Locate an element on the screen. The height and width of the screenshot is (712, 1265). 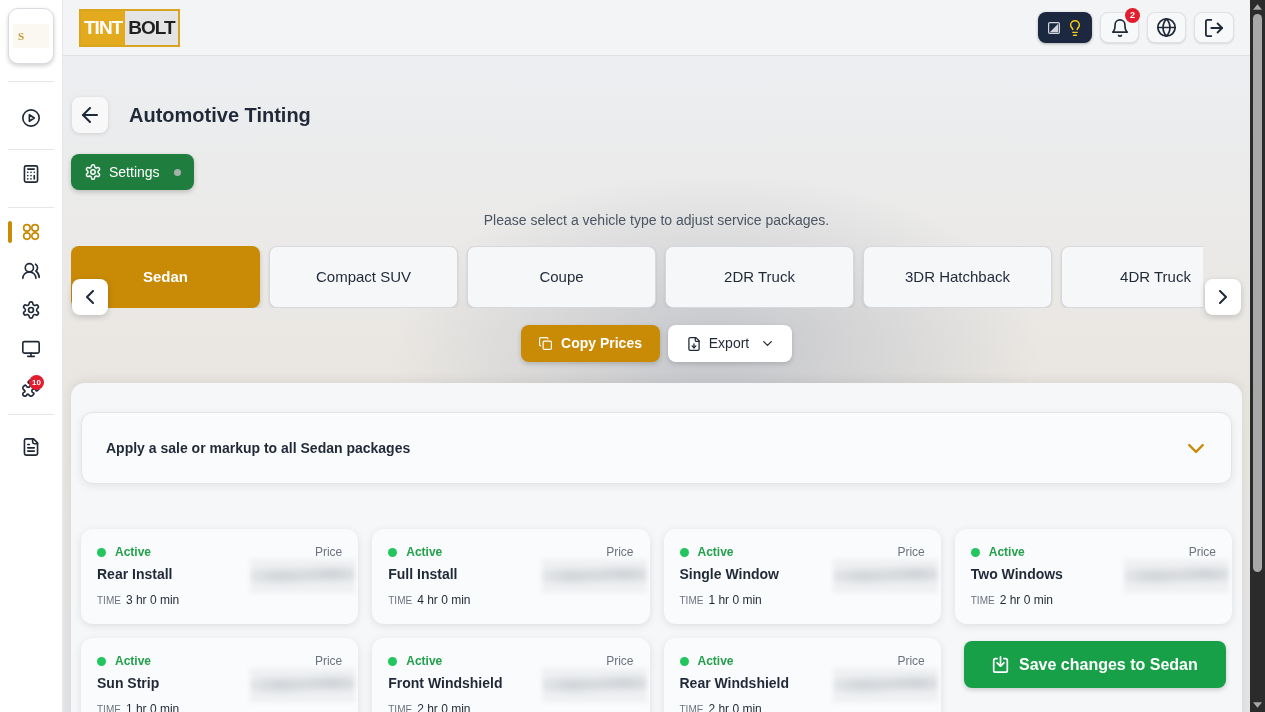
logo-text: TINT is located at coordinates (103, 27).